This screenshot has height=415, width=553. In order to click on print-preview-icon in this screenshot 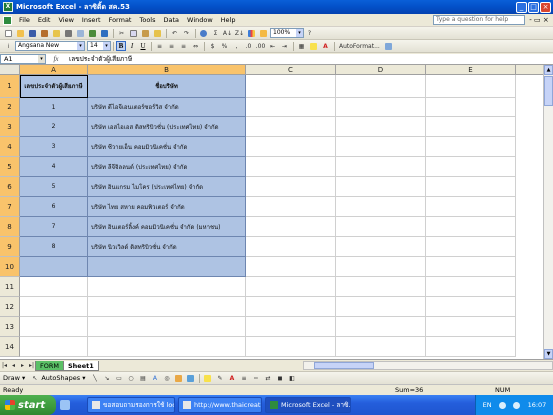, I will do `click(80, 33)`.